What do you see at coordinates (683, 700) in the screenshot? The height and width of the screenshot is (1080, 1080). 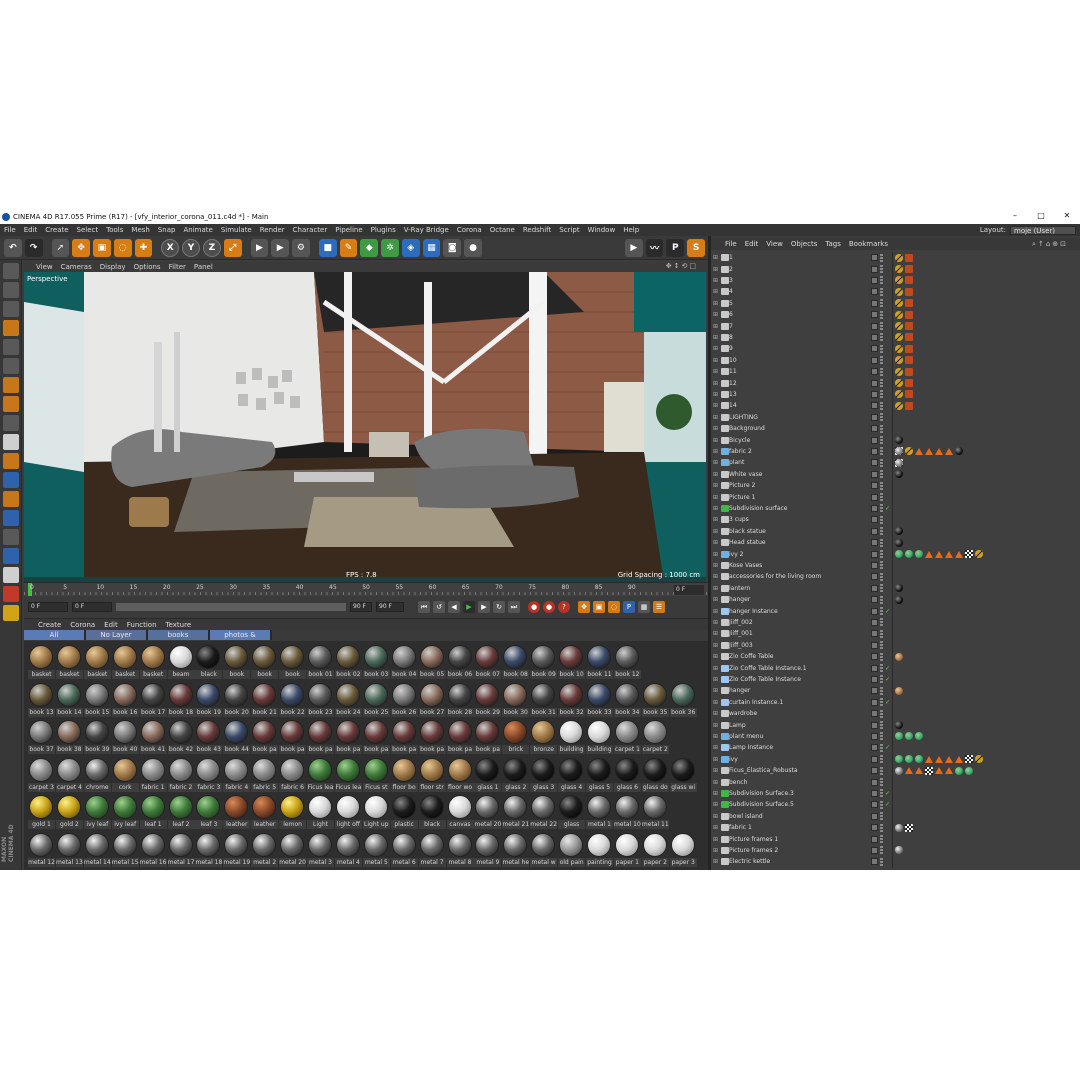 I see `material-swatch: book 36` at bounding box center [683, 700].